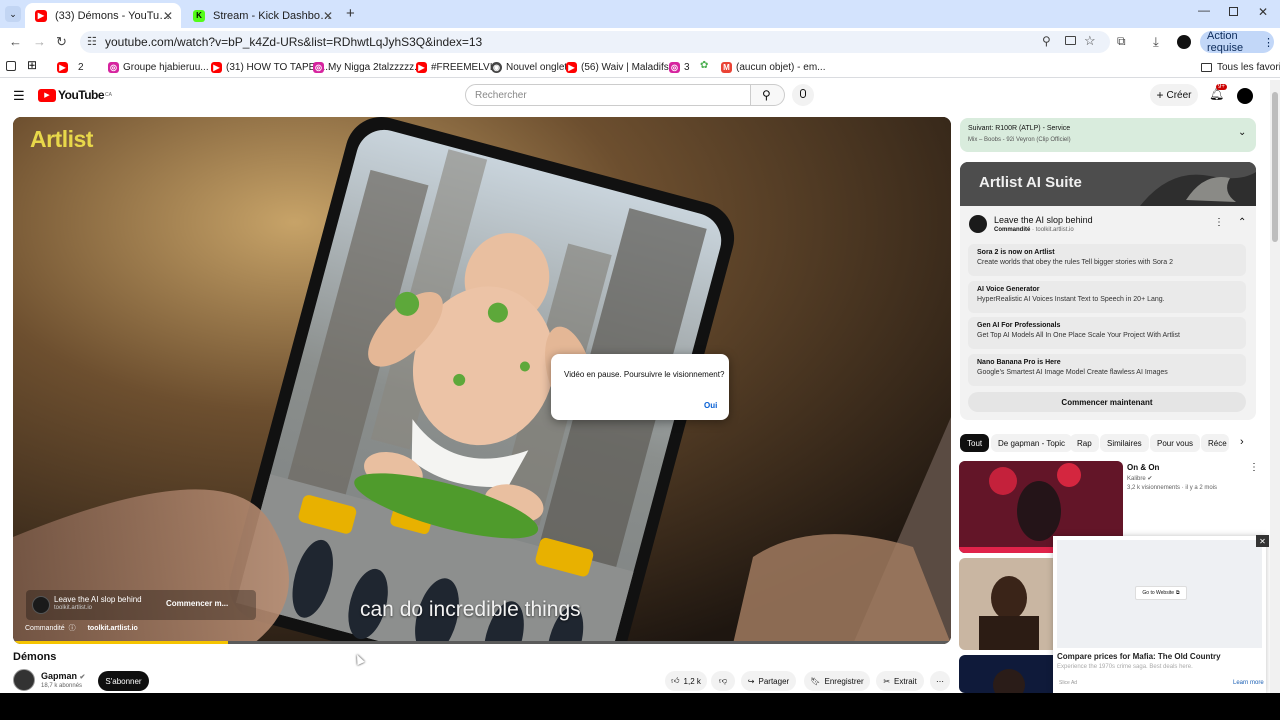 The image size is (1280, 720). Describe the element at coordinates (1245, 96) in the screenshot. I see `account-avatar` at that location.